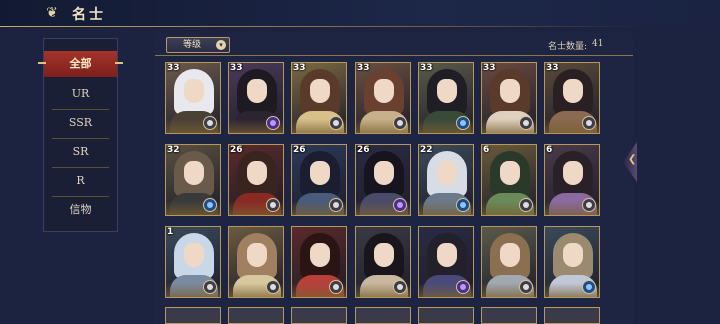 The image size is (720, 324). I want to click on menu-item-all: 全部, so click(80, 64).